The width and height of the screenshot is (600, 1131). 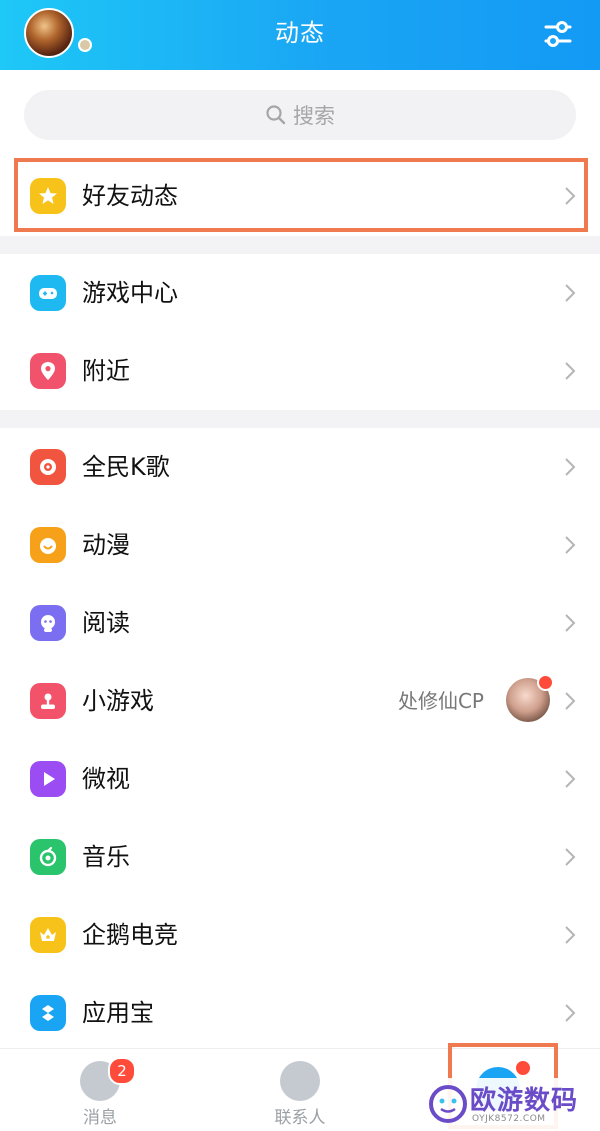 I want to click on row-label: 企鹅电竞, so click(x=130, y=935).